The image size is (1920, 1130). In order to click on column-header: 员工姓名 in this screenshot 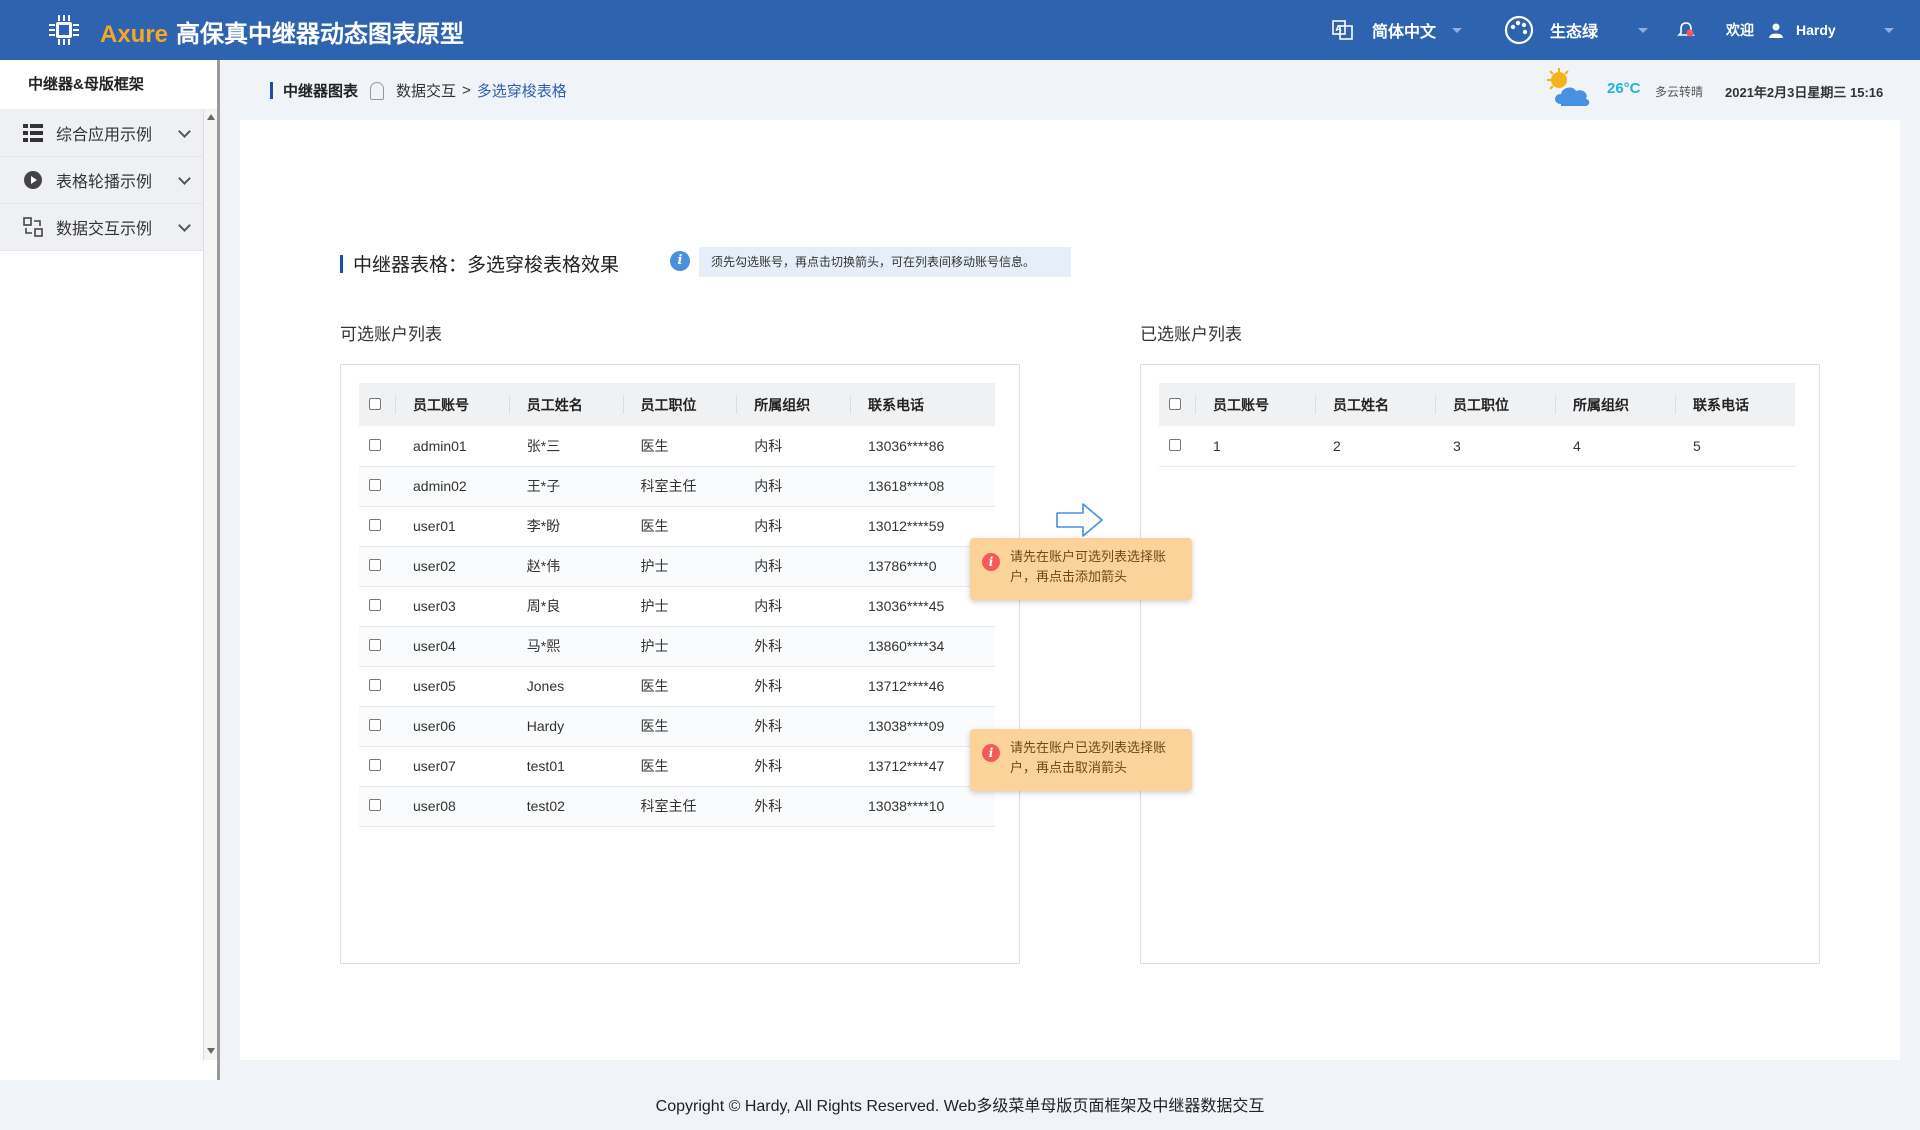, I will do `click(1375, 404)`.